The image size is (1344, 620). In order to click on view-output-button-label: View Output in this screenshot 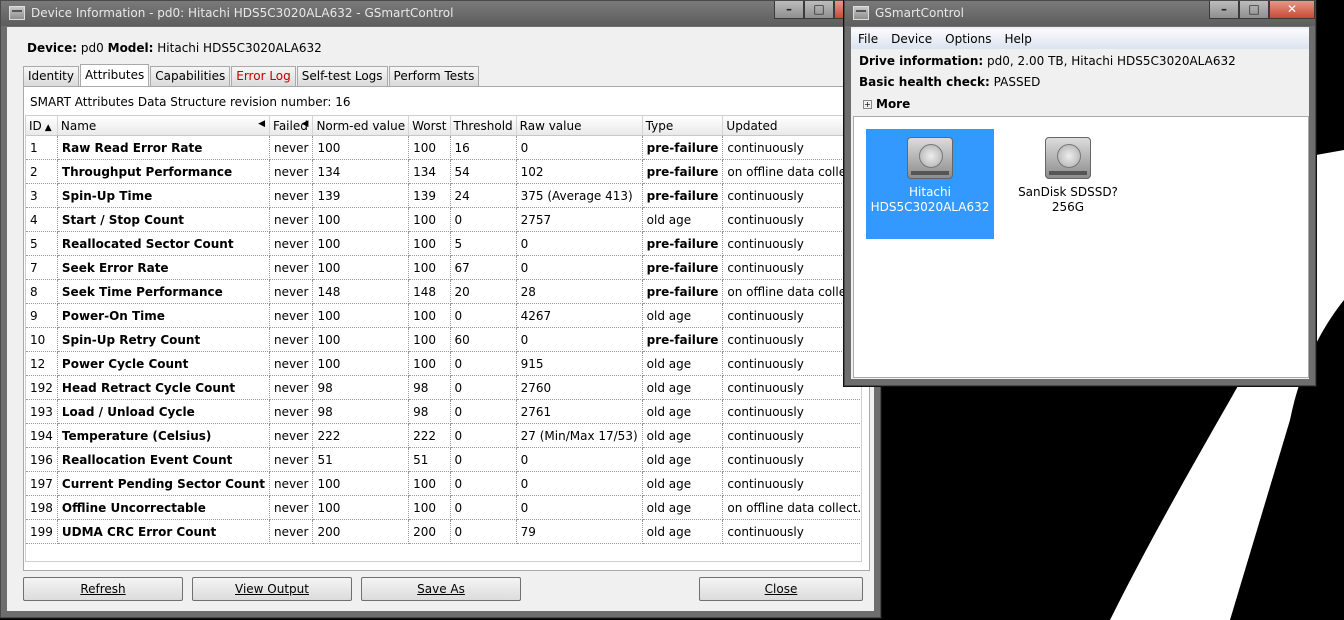, I will do `click(272, 589)`.